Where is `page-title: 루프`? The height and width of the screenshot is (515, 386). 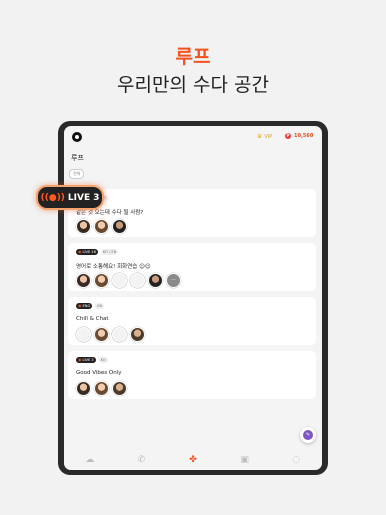 page-title: 루프 is located at coordinates (77, 158).